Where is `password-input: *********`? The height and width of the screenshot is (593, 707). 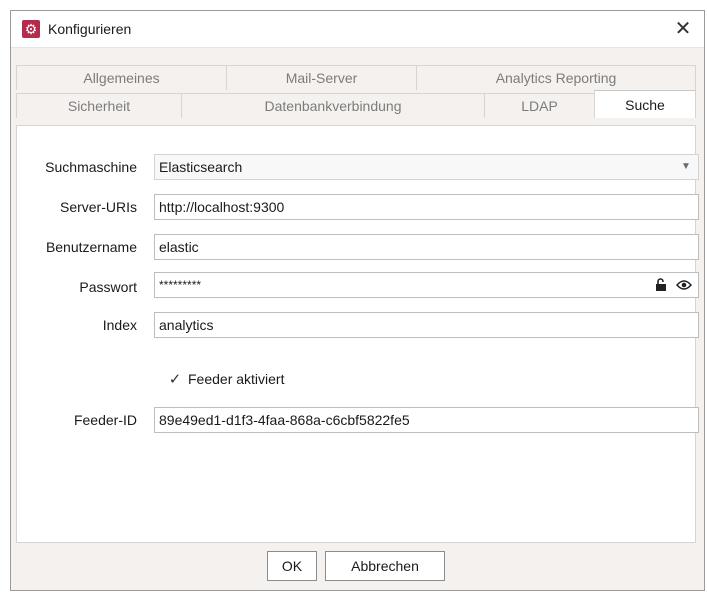
password-input: ********* is located at coordinates (426, 285).